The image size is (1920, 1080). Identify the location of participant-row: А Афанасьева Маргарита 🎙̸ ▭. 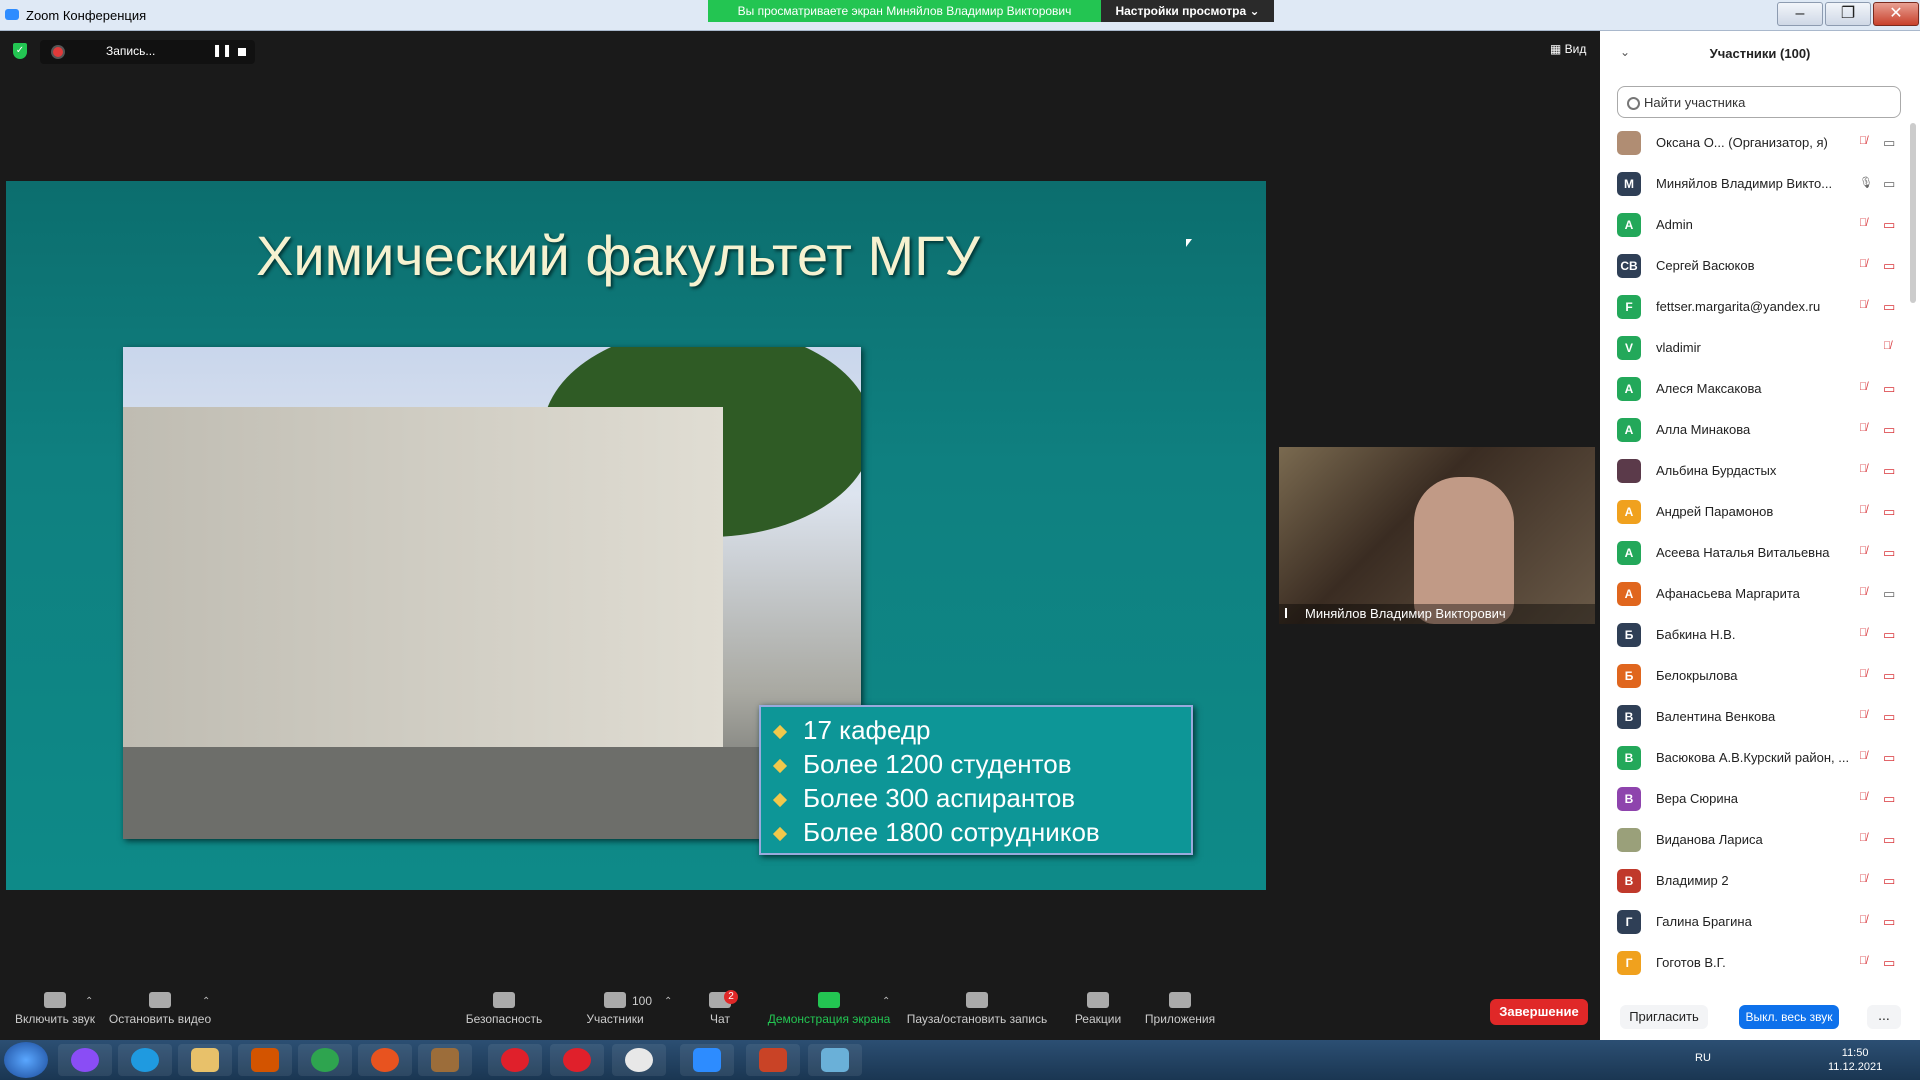
(1760, 594).